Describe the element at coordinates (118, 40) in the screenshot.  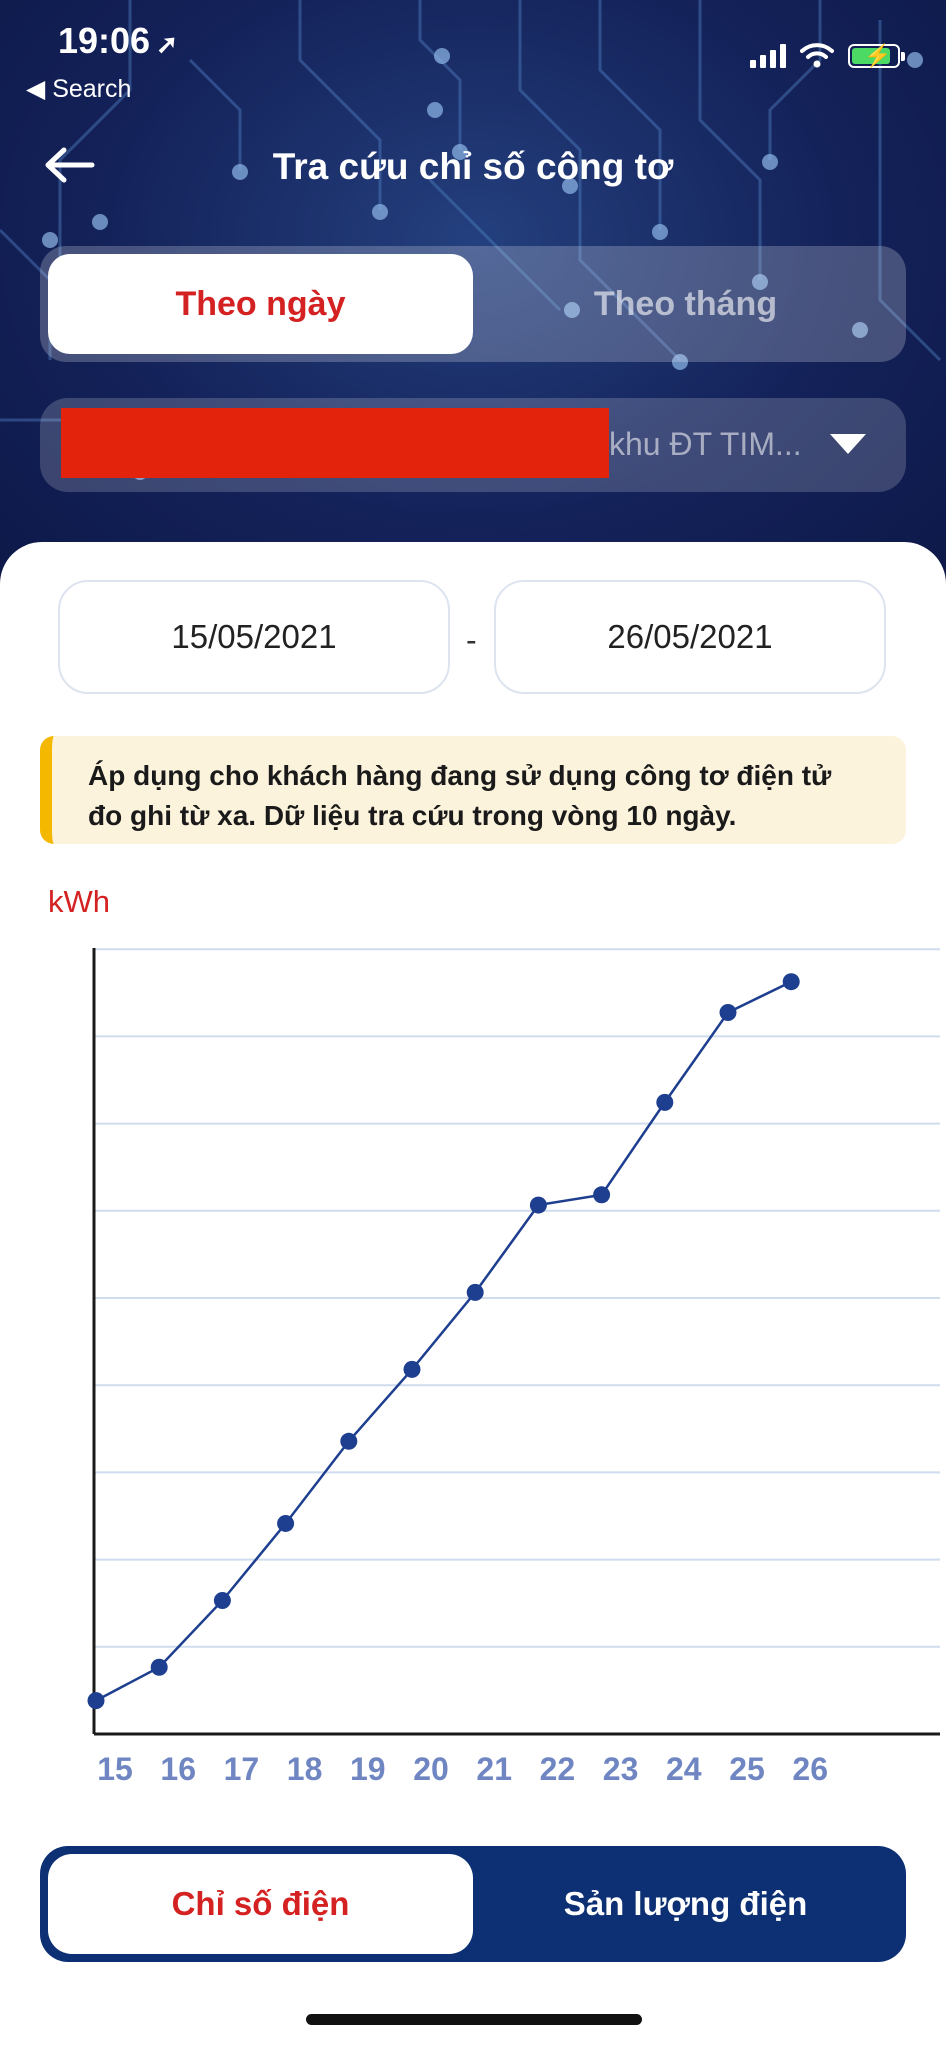
I see `status-time: 19:06 ➚` at that location.